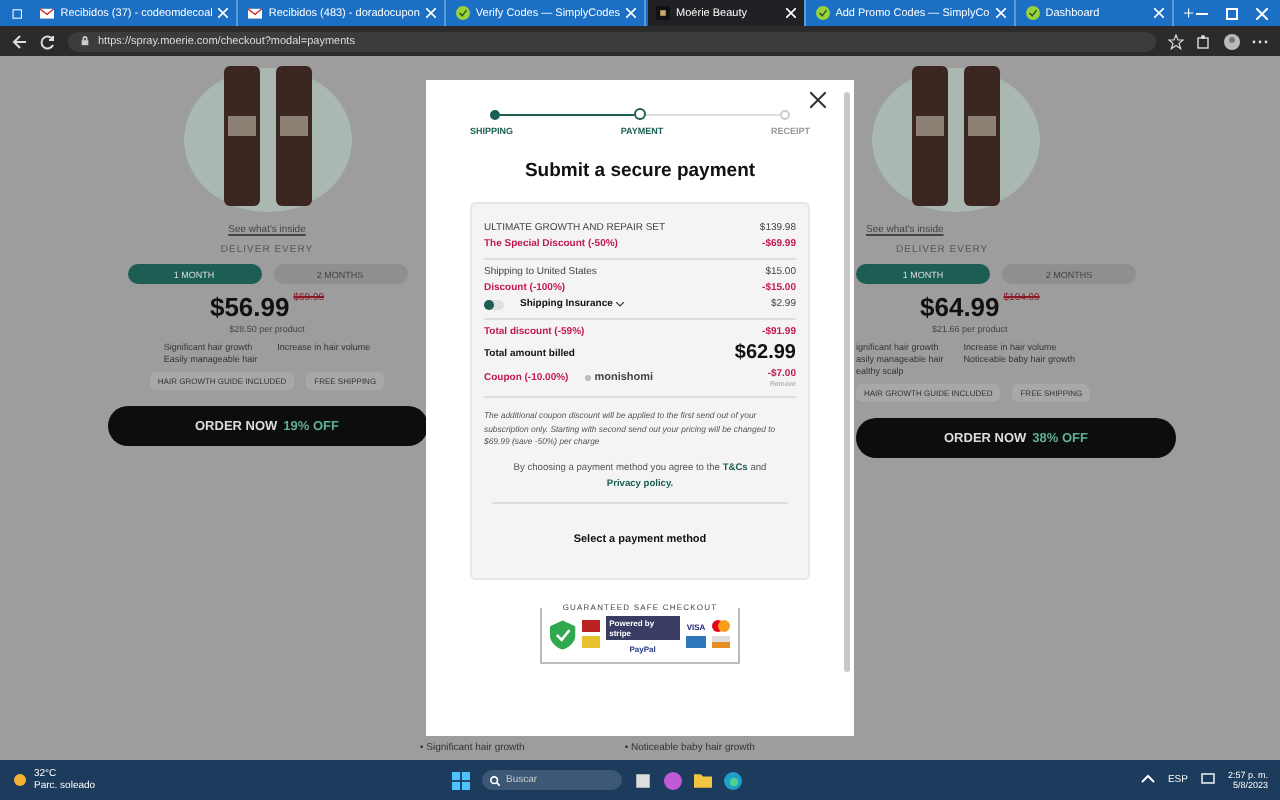 Image resolution: width=1280 pixels, height=800 pixels. What do you see at coordinates (20, 41) in the screenshot?
I see `back-arrow-icon` at bounding box center [20, 41].